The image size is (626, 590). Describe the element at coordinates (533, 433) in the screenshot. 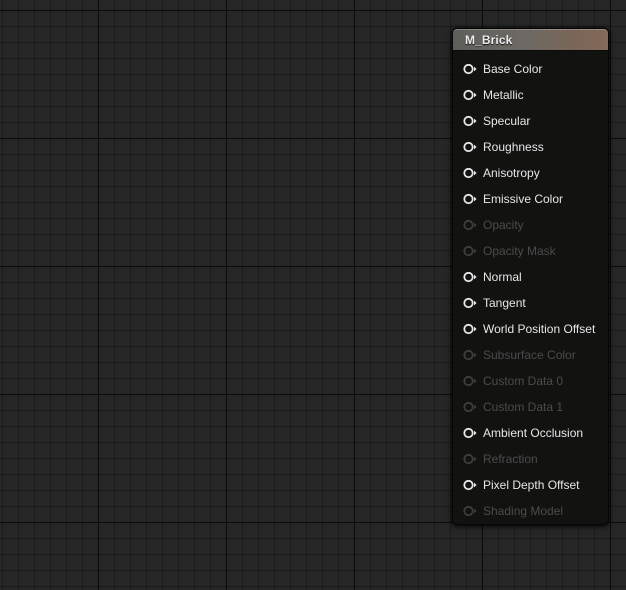

I see `pin-label: Ambient Occlusion` at that location.